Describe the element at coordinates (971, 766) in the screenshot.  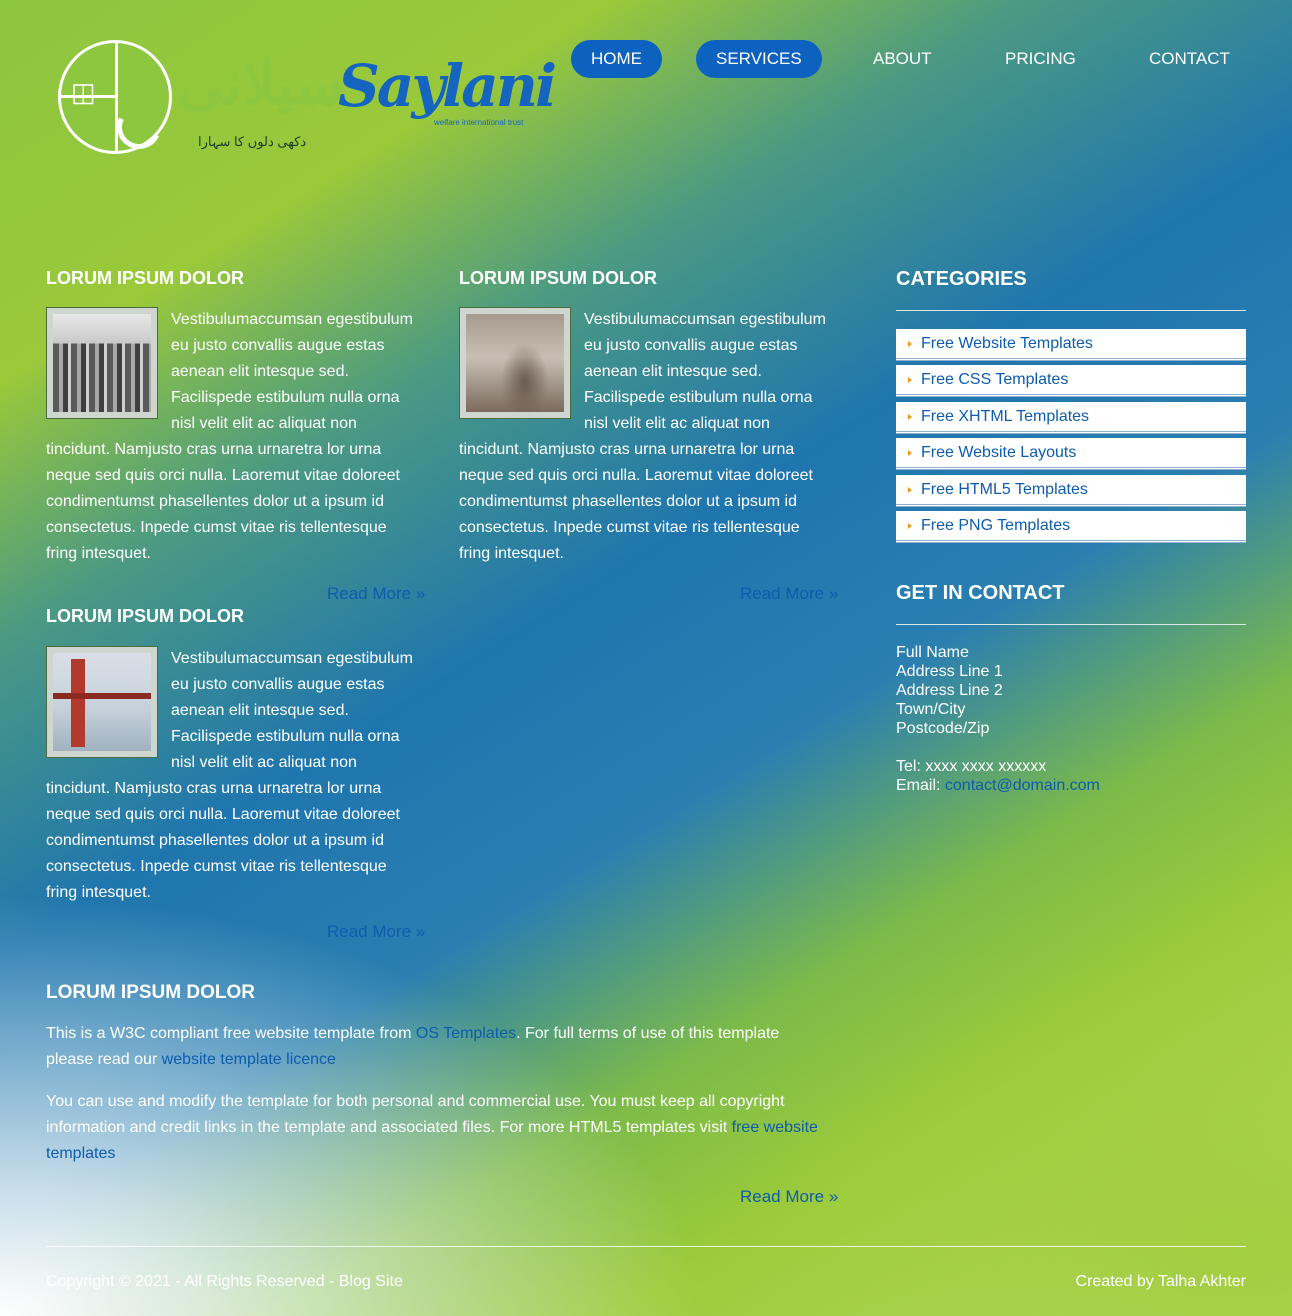
I see `contact-tel: Tel: xxxx xxxx xxxxxx` at that location.